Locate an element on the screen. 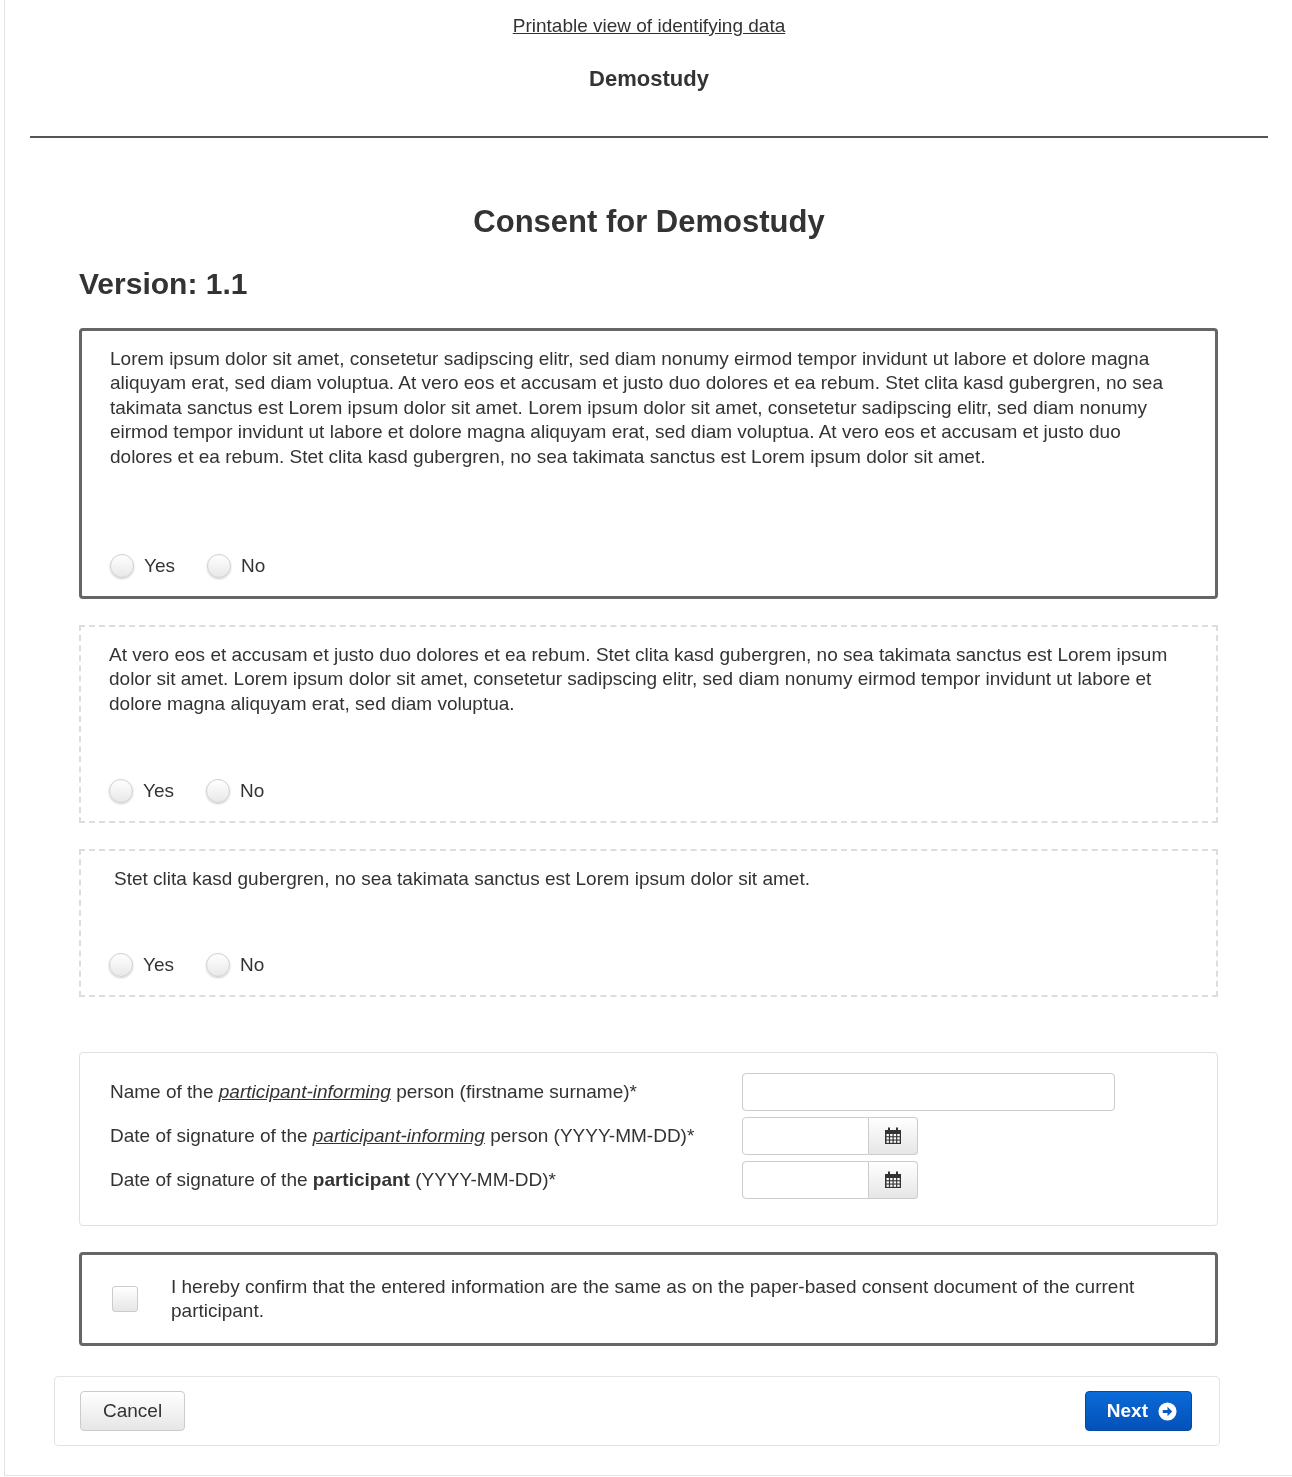 The image size is (1292, 1477). next-button: Next is located at coordinates (1138, 1411).